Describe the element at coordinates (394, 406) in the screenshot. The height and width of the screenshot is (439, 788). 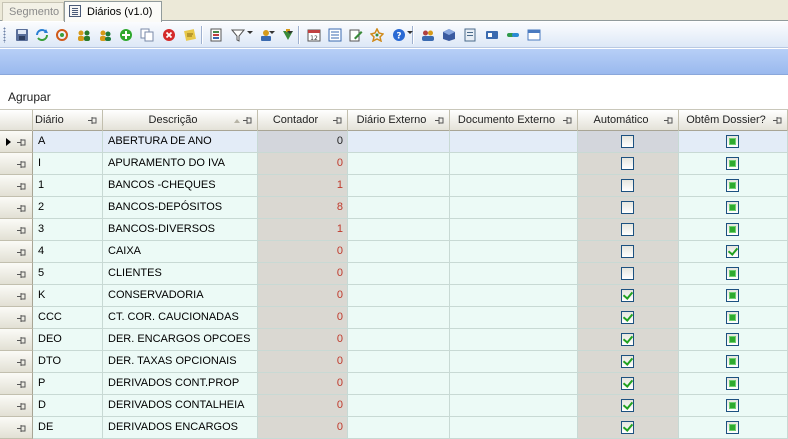
I see `table-row: D DERIVADOS CONTALHEIA 0` at that location.